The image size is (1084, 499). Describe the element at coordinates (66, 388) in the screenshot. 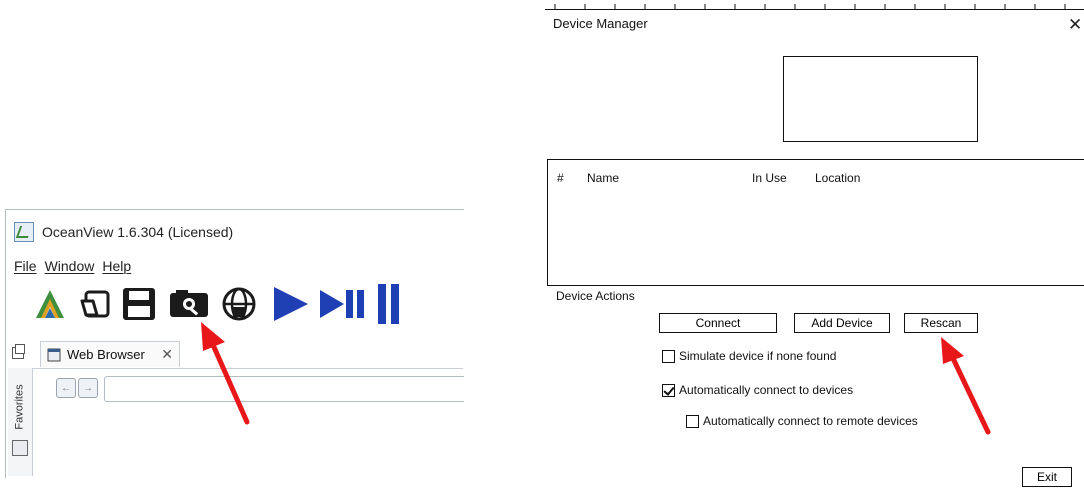

I see `back-button: ←` at that location.